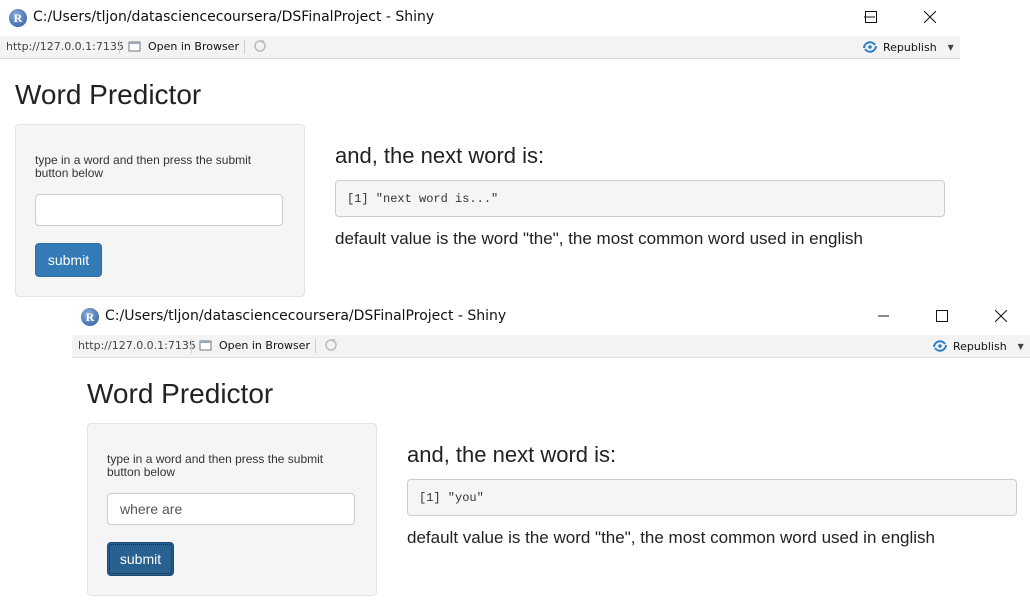  Describe the element at coordinates (712, 497) in the screenshot. I see `prediction-output: [1] "you"` at that location.